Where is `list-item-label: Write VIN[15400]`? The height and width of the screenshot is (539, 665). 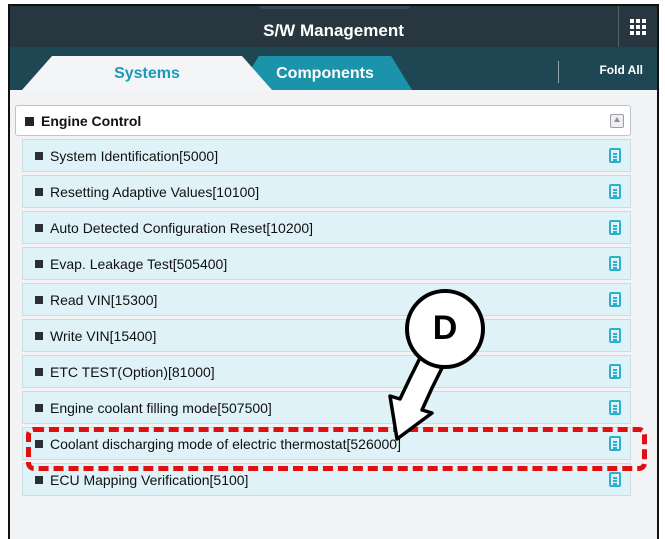 list-item-label: Write VIN[15400] is located at coordinates (103, 336).